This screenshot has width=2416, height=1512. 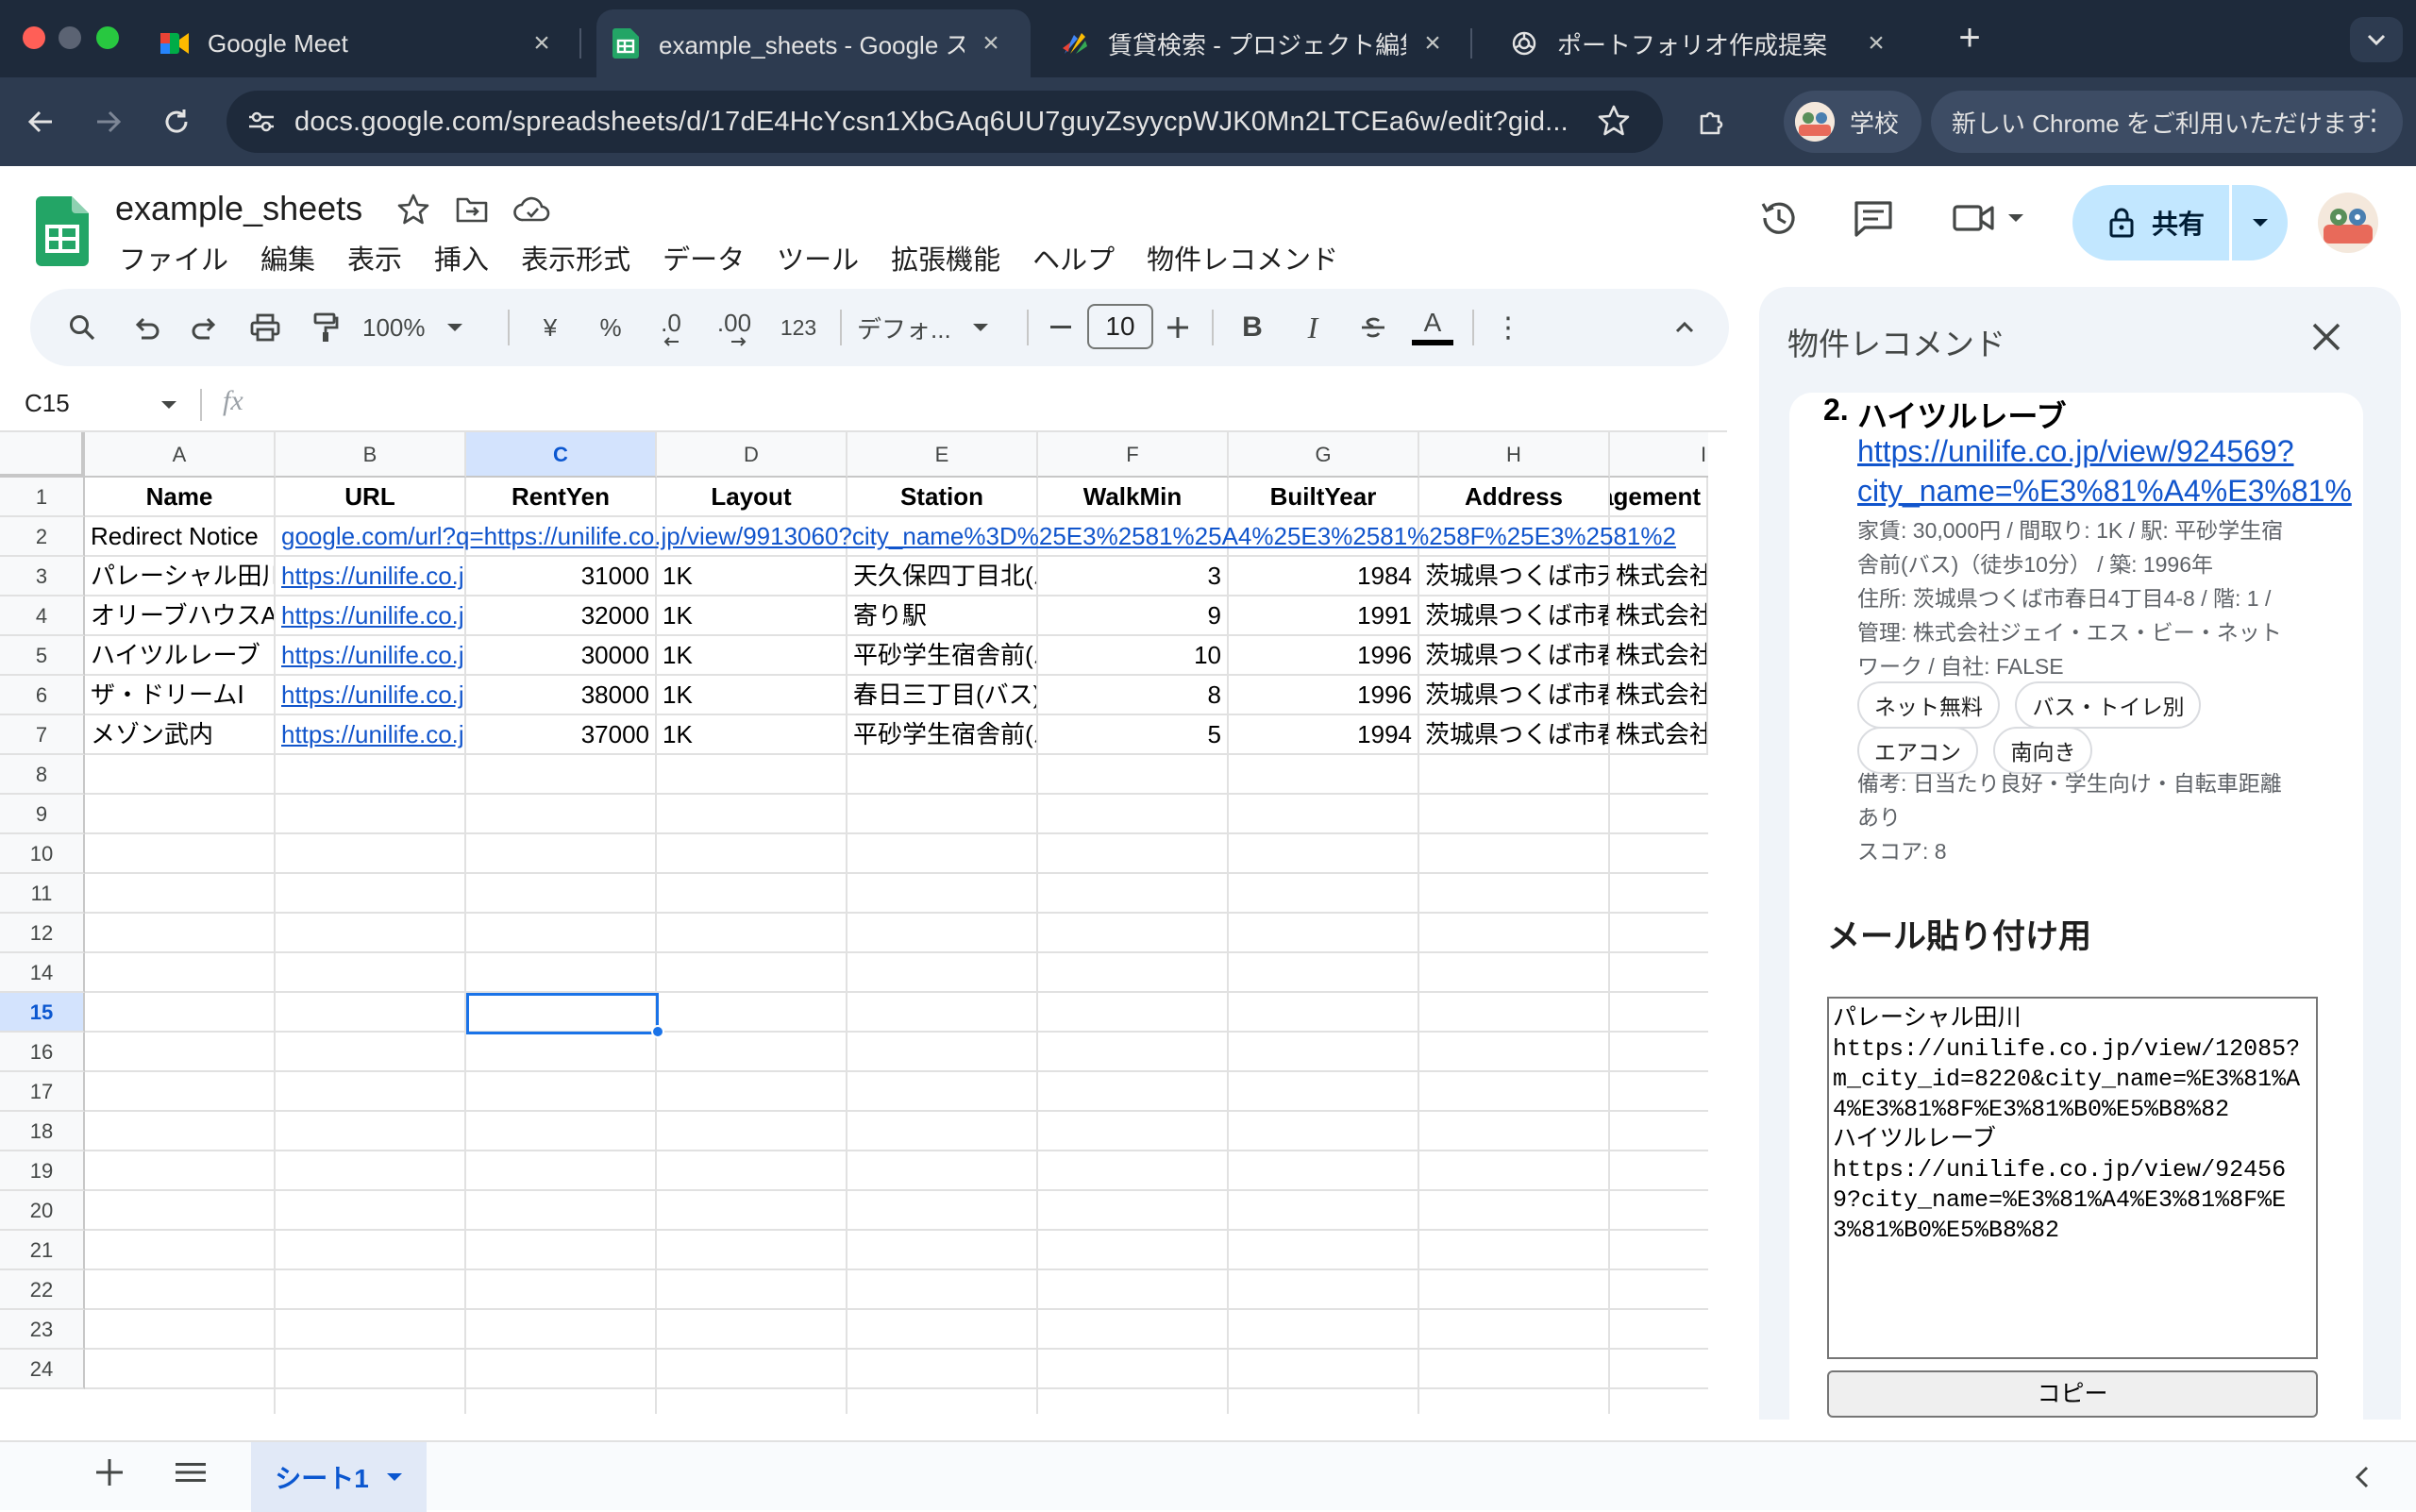 I want to click on close-tab-icon: ×, so click(x=541, y=43).